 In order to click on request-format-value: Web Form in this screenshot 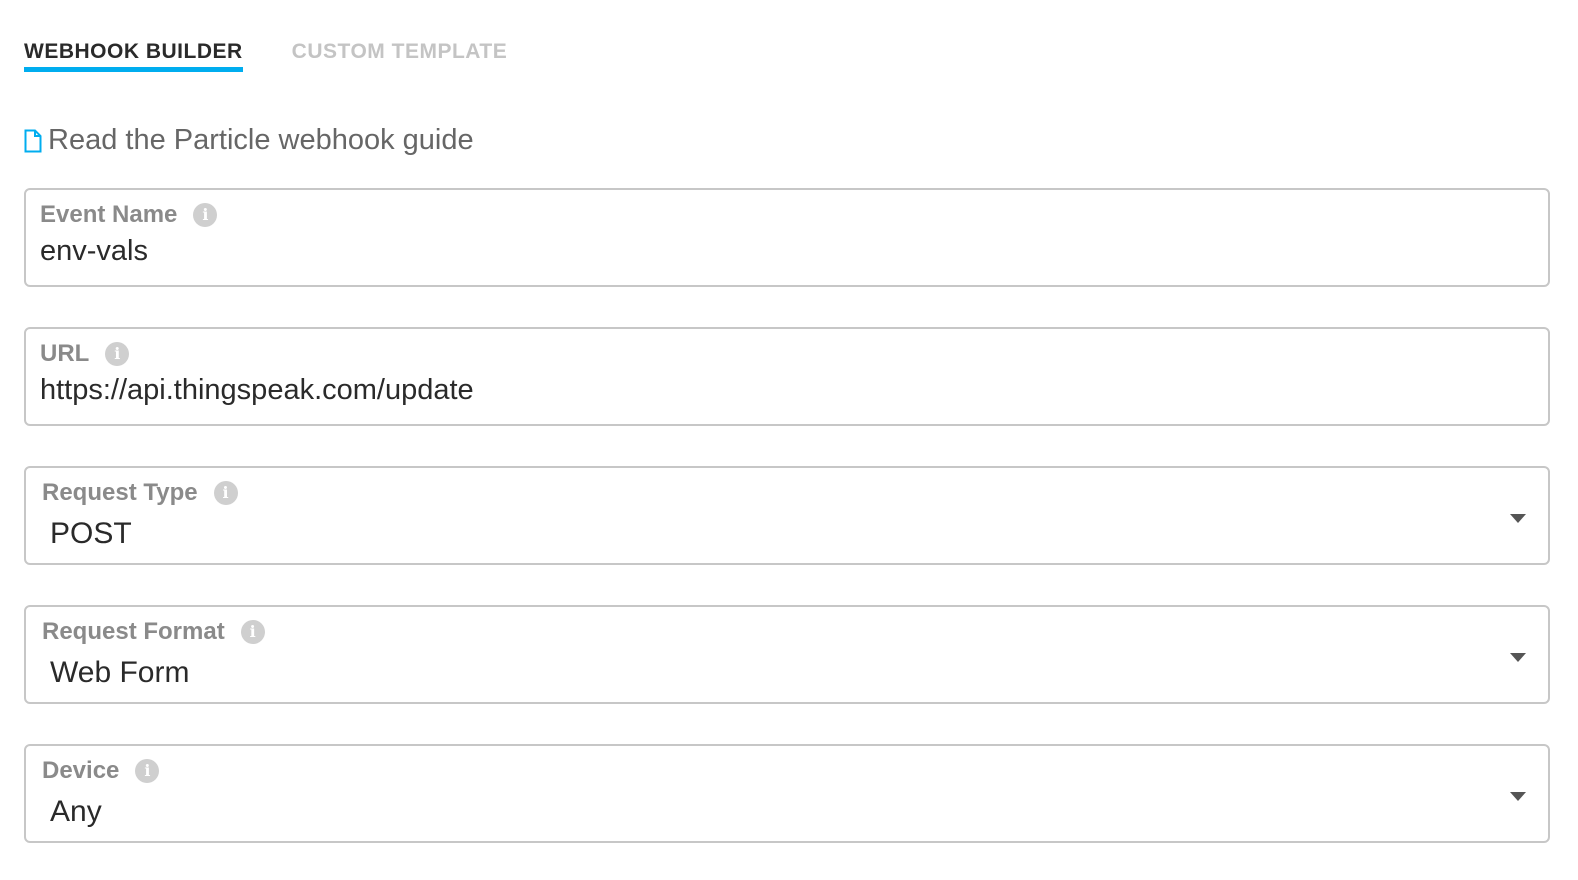, I will do `click(119, 673)`.